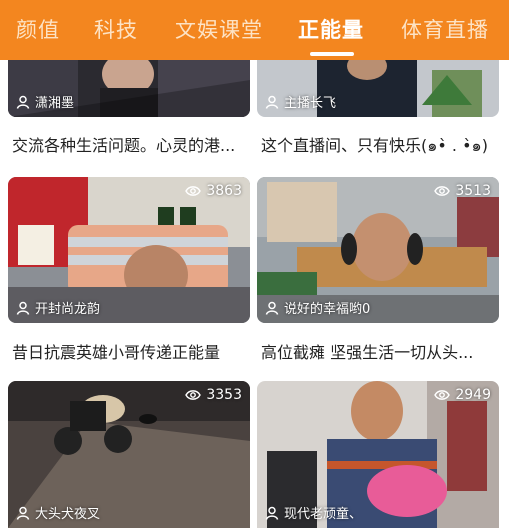 This screenshot has width=509, height=528. What do you see at coordinates (462, 191) in the screenshot?
I see `viewer-count: 3513` at bounding box center [462, 191].